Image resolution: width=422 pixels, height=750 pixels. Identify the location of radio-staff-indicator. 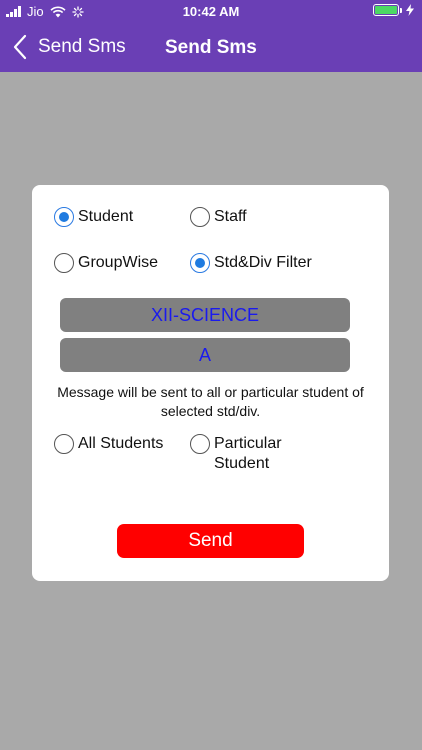
(200, 217).